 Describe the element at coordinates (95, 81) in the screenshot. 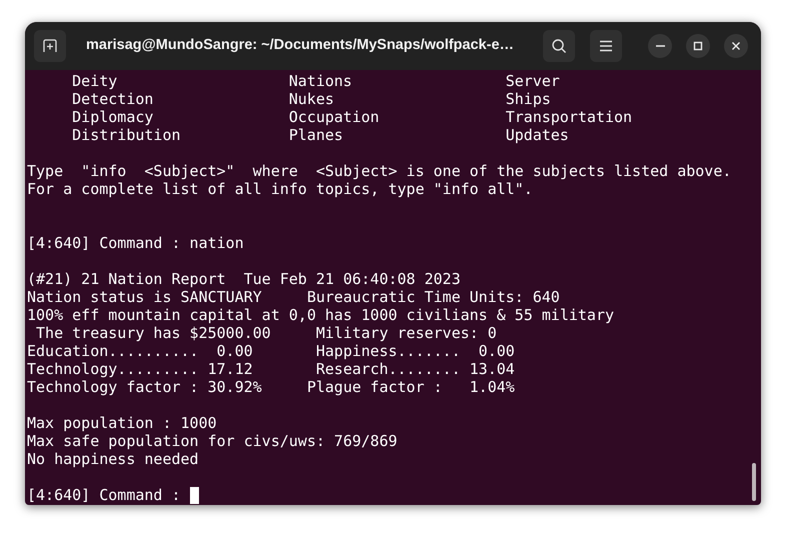

I see `topic-text: Deity` at that location.